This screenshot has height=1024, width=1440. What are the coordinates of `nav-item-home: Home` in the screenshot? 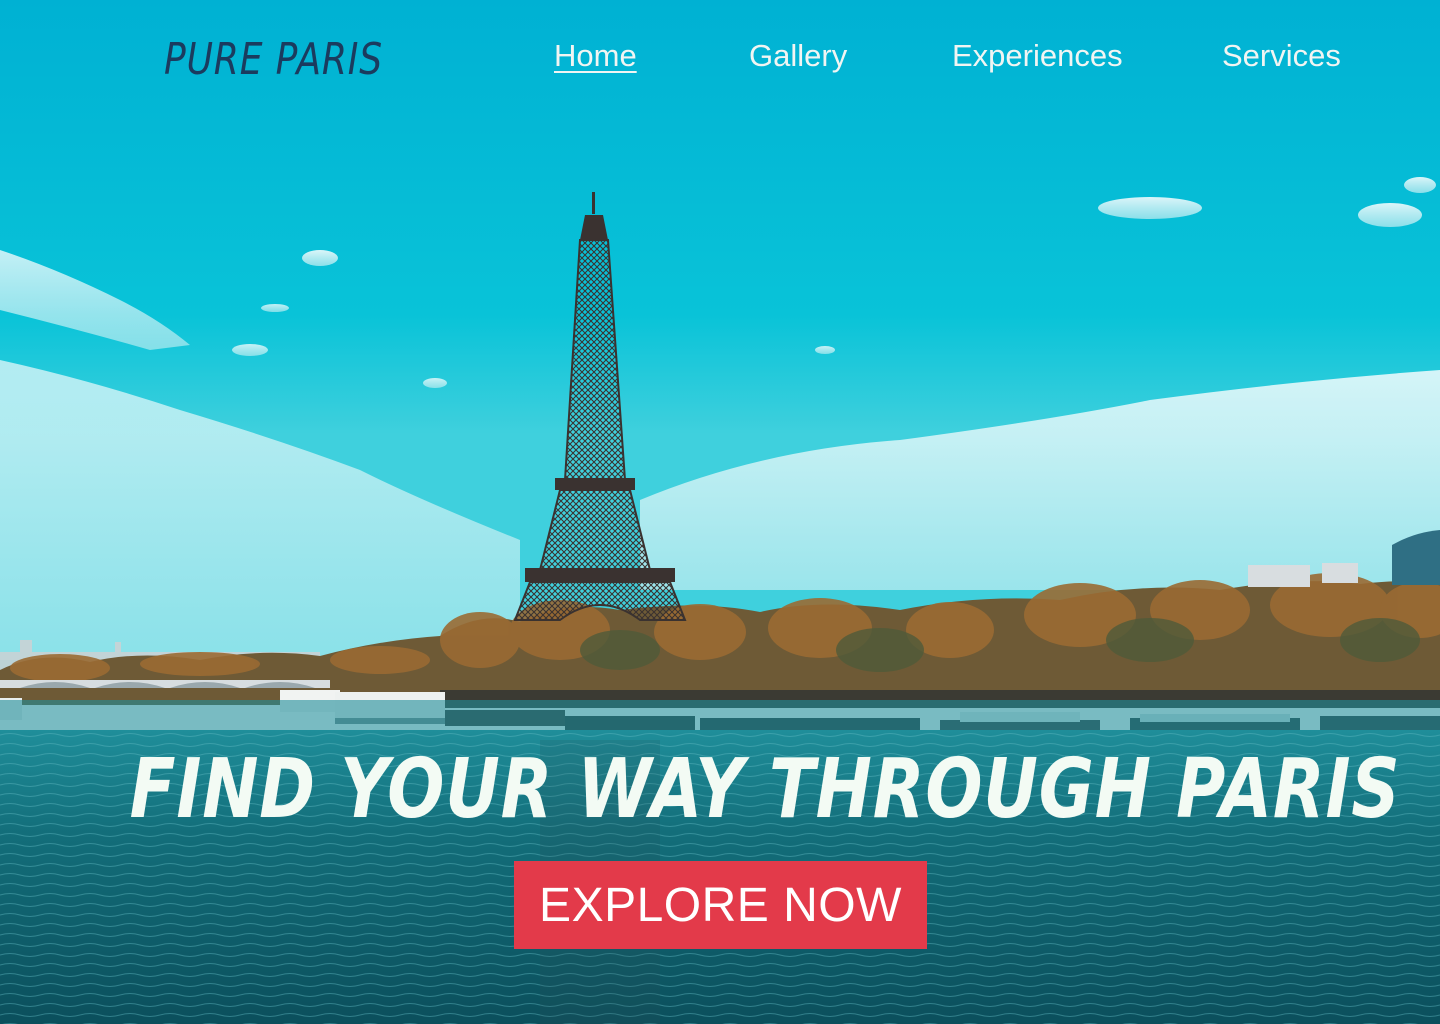 It's located at (595, 56).